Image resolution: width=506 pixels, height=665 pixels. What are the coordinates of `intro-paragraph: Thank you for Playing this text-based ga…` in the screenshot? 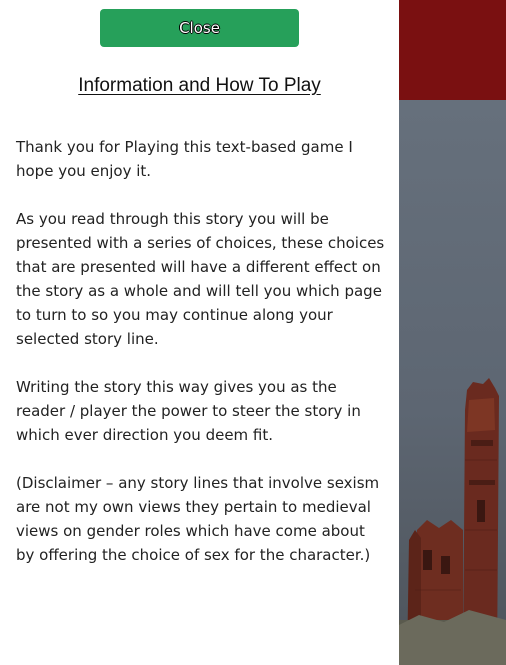 It's located at (184, 159).